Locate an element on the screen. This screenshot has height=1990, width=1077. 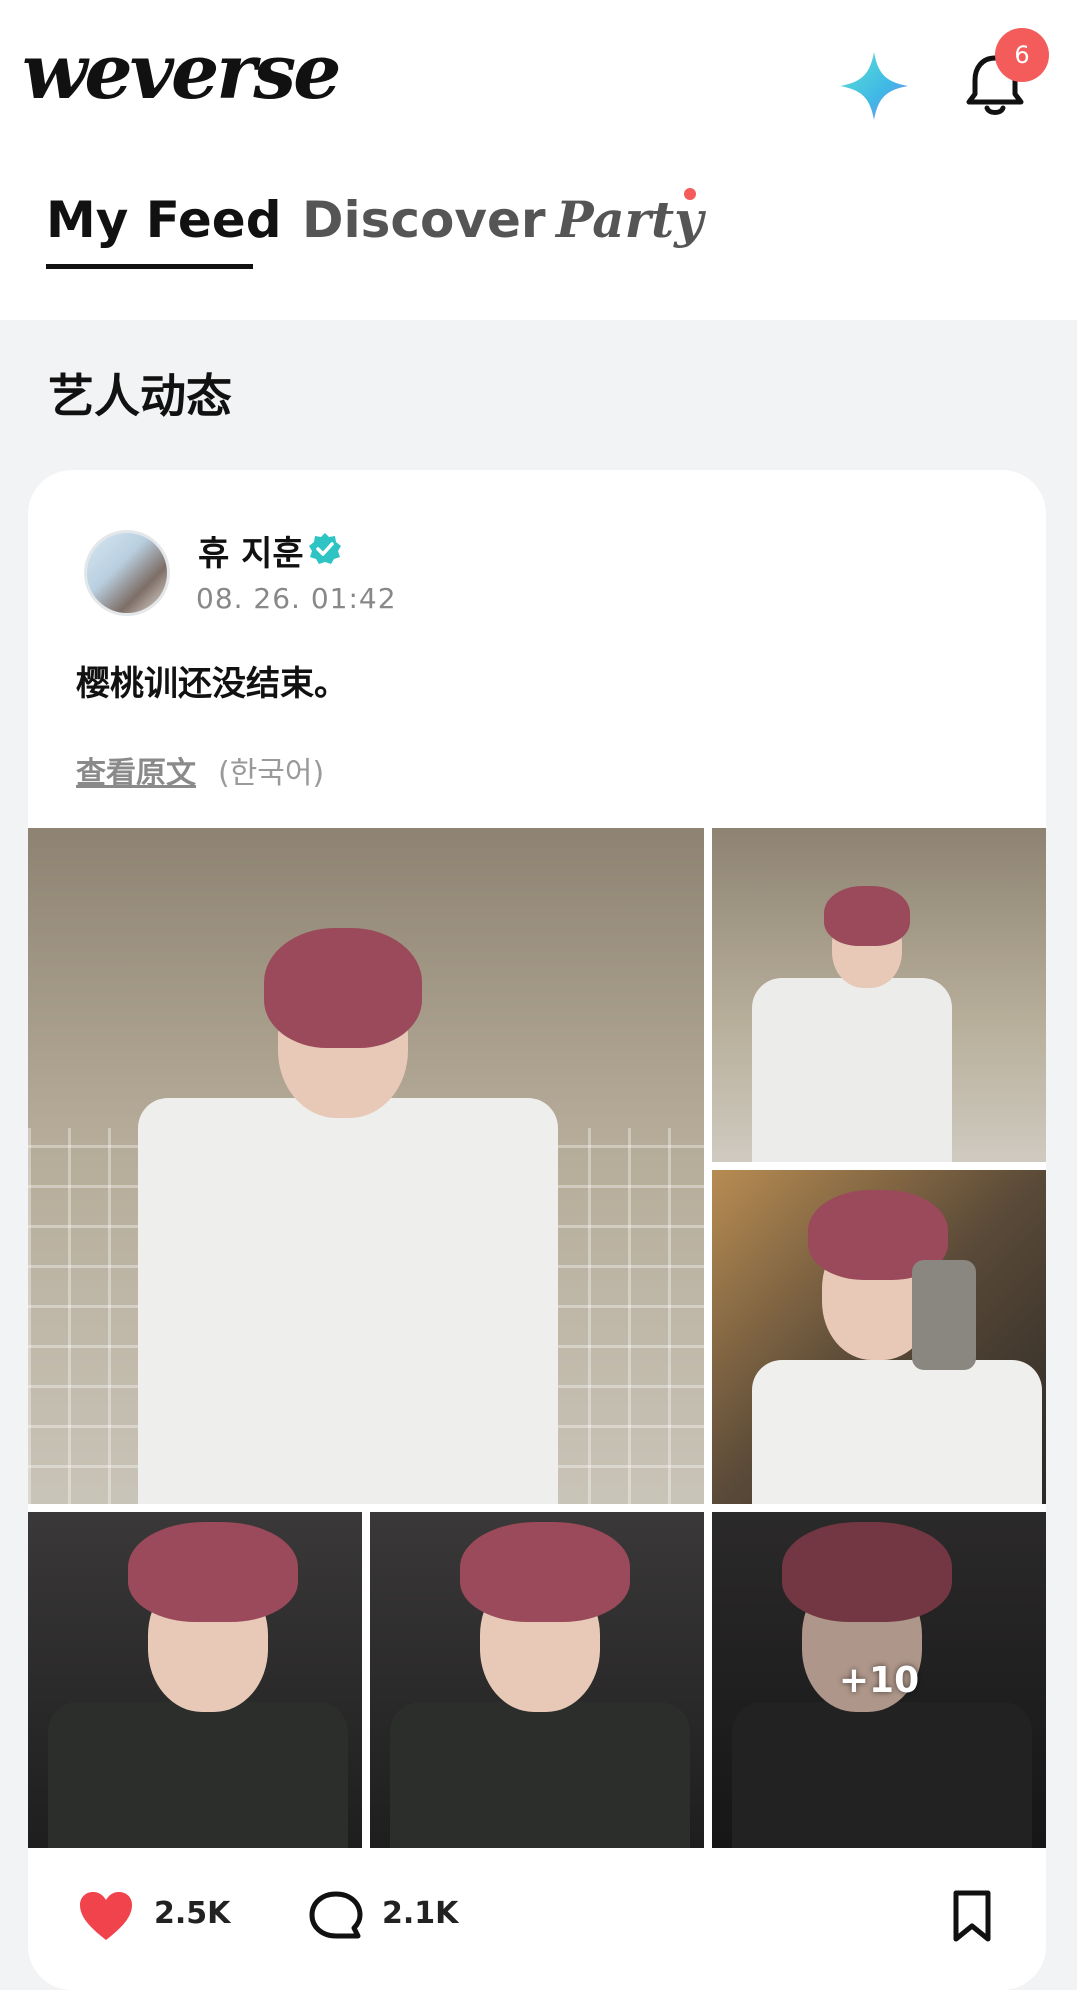
comment-count: 2.1K is located at coordinates (420, 1913).